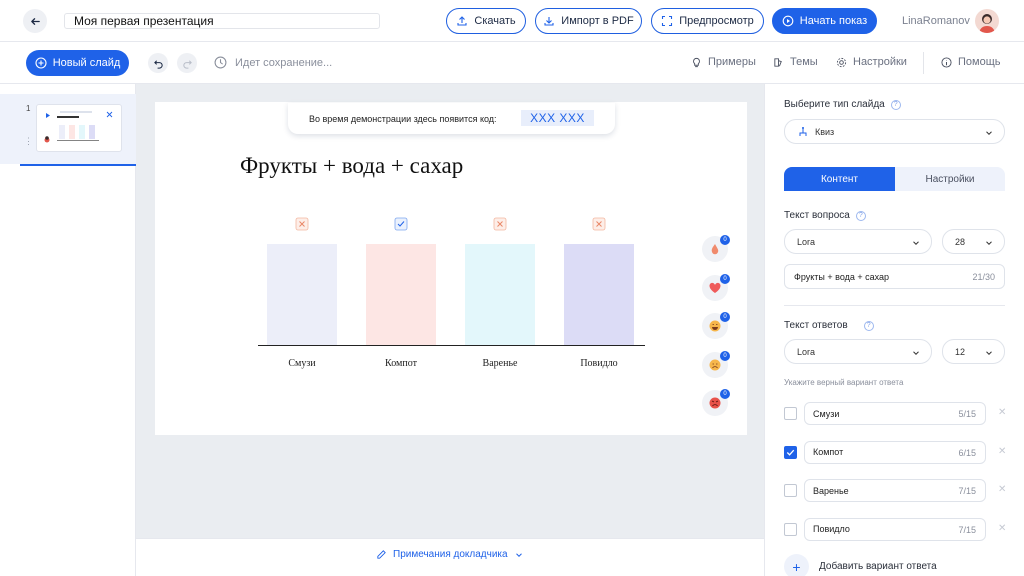 The height and width of the screenshot is (576, 1024). What do you see at coordinates (806, 241) in the screenshot?
I see `question-font-value: Lora` at bounding box center [806, 241].